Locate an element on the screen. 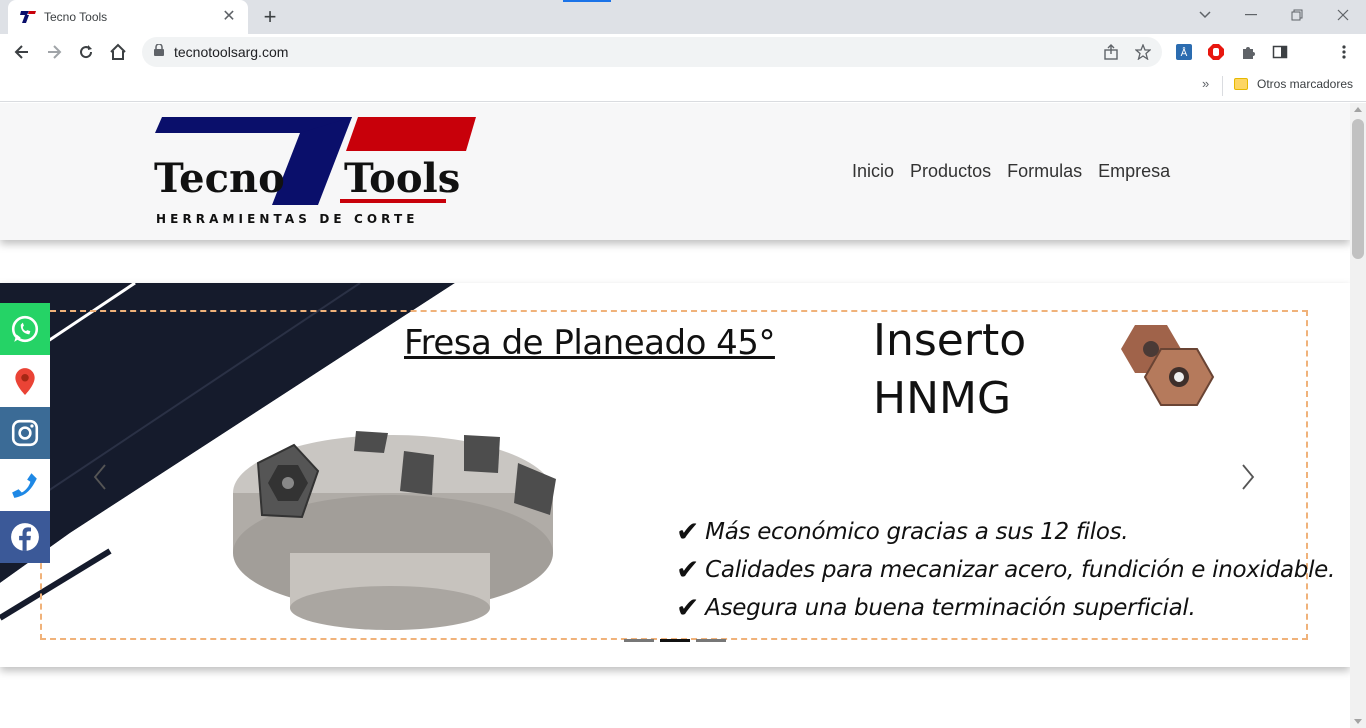 The image size is (1366, 728). whatsapp-button is located at coordinates (25, 329).